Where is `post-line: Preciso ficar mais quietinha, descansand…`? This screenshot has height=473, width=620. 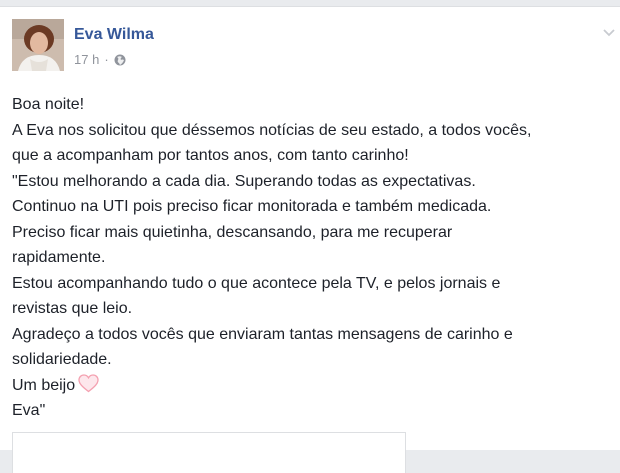 post-line: Preciso ficar mais quietinha, descansand… is located at coordinates (232, 232).